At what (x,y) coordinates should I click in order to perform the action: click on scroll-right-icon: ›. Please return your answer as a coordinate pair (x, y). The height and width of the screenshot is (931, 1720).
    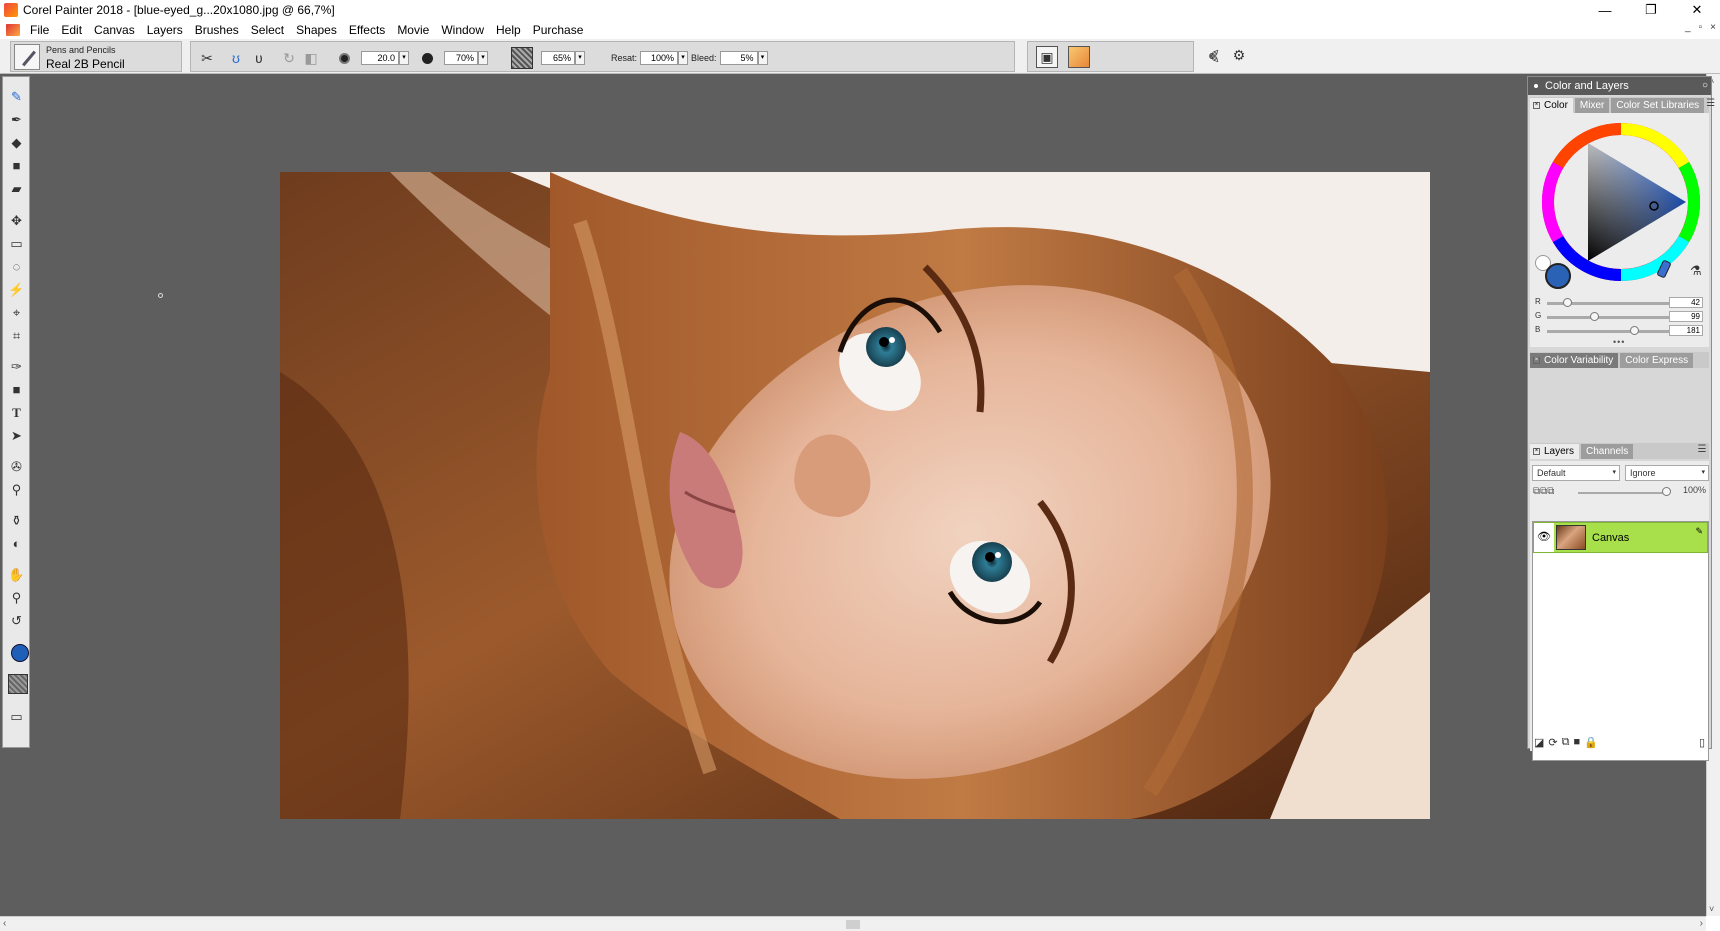
    Looking at the image, I should click on (1701, 923).